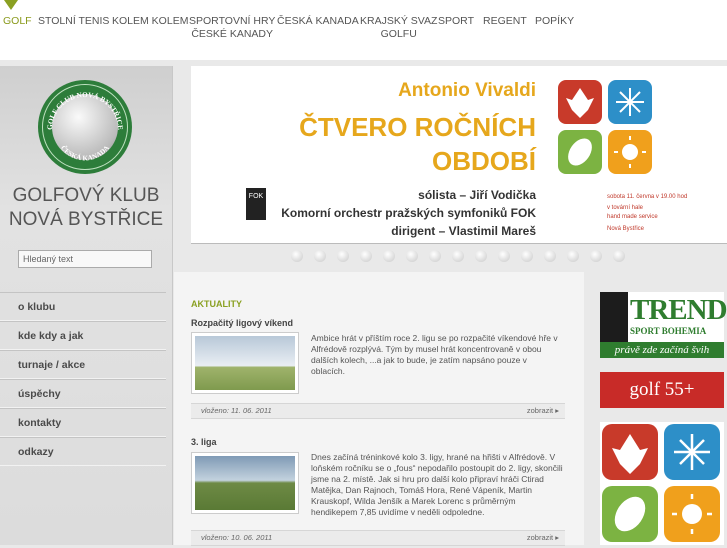 This screenshot has width=727, height=548. Describe the element at coordinates (477, 195) in the screenshot. I see `banner-soloist: sólista – Jiří Vodička` at that location.